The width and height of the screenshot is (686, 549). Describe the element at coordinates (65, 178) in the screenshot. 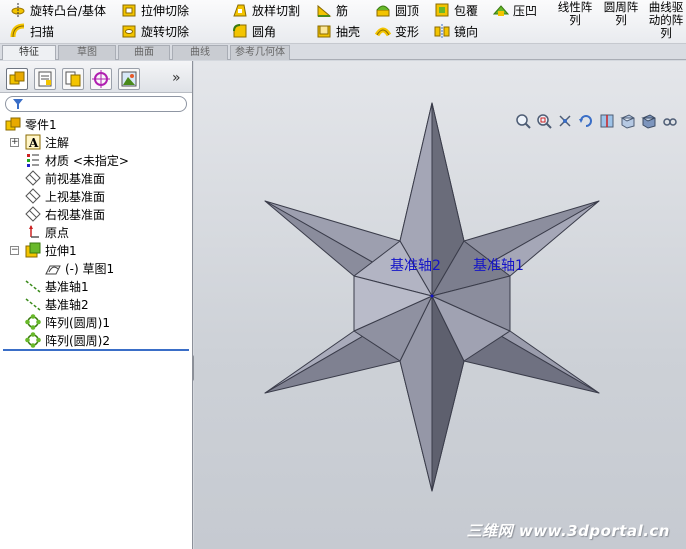

I see `tree-item-front-plane: 前视基准面` at that location.